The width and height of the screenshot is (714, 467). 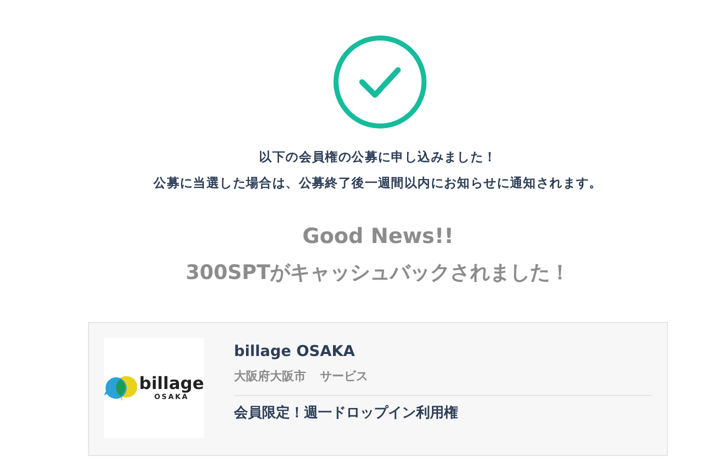 I want to click on venue-name: billage OSAKA, so click(x=294, y=351).